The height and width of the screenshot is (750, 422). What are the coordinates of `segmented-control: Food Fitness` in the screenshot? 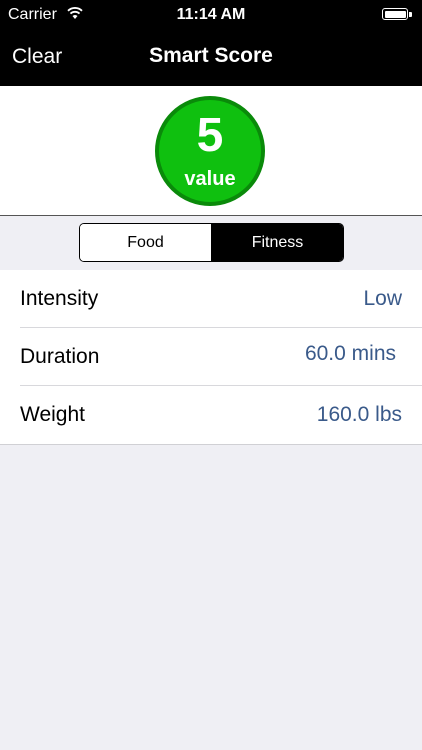 It's located at (211, 242).